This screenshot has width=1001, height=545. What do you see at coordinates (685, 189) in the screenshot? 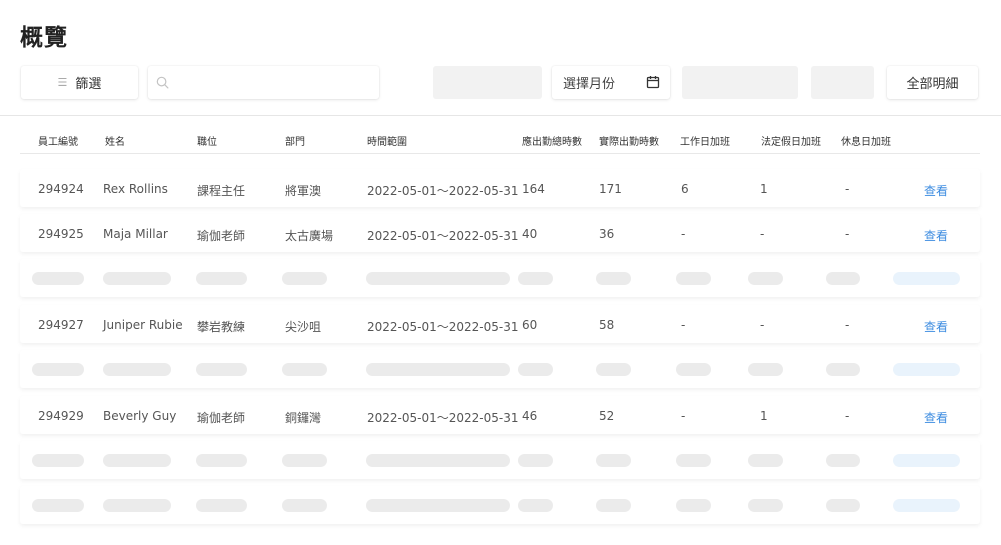
I see `weekday-overtime: 6` at bounding box center [685, 189].